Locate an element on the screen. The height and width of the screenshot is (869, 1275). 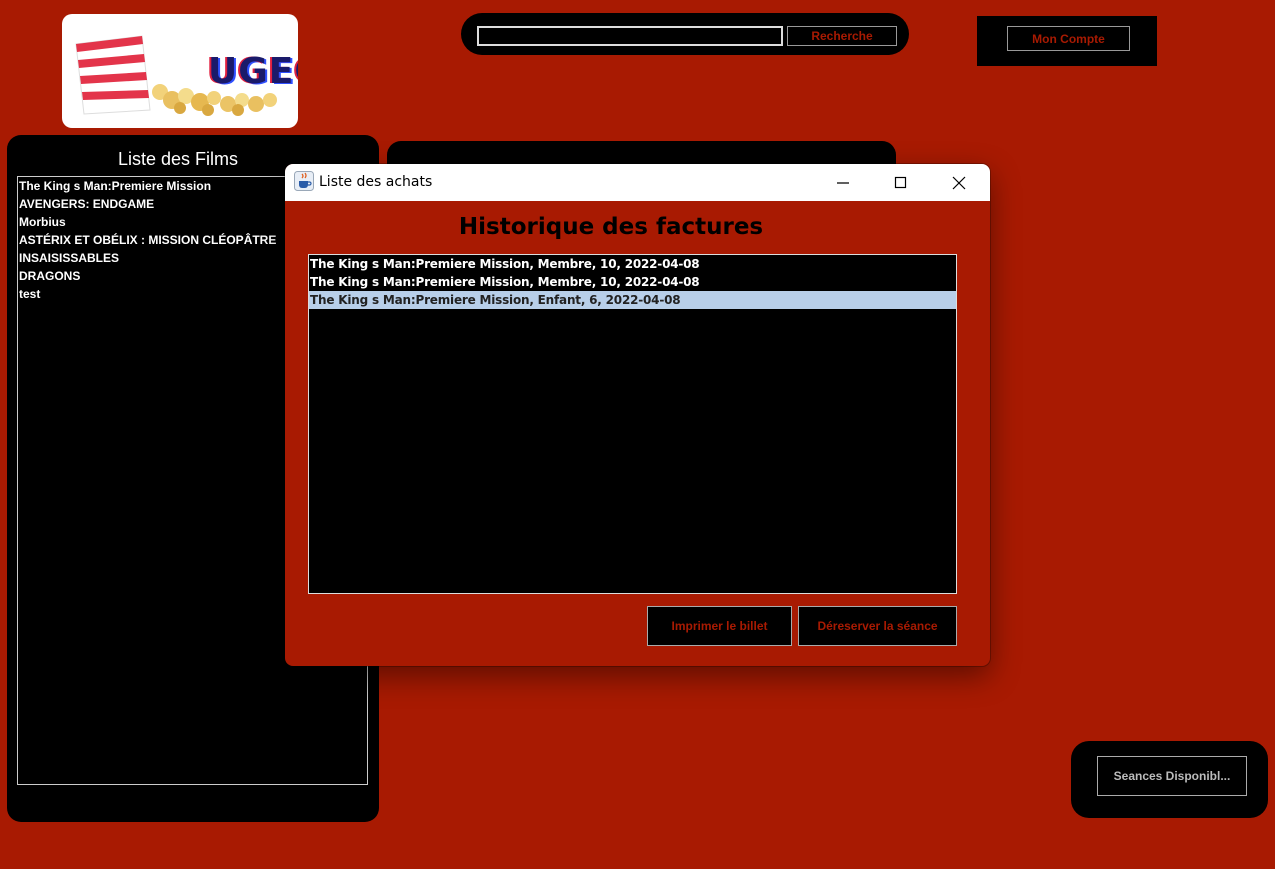
account-panel: Mon Compte is located at coordinates (1067, 41).